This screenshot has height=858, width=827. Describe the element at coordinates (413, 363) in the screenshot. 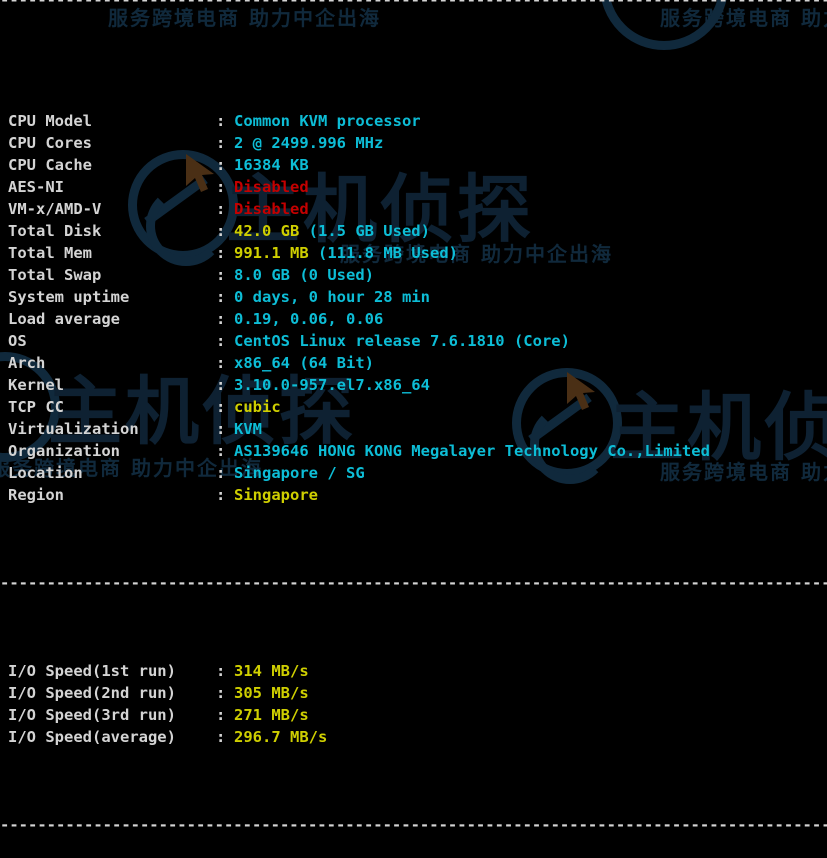

I see `system-info-row: Arch: x86_64 (64 Bit)` at that location.